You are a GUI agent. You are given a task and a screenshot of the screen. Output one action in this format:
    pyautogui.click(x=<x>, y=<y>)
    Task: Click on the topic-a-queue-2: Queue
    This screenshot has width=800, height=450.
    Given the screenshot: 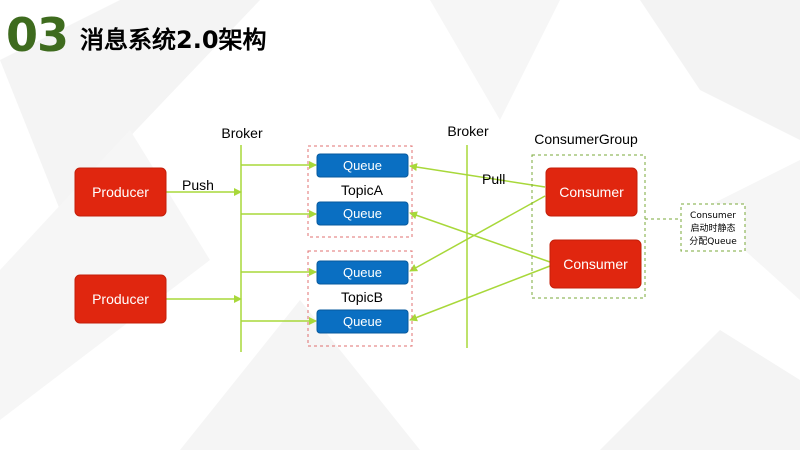 What is the action you would take?
    pyautogui.click(x=362, y=213)
    